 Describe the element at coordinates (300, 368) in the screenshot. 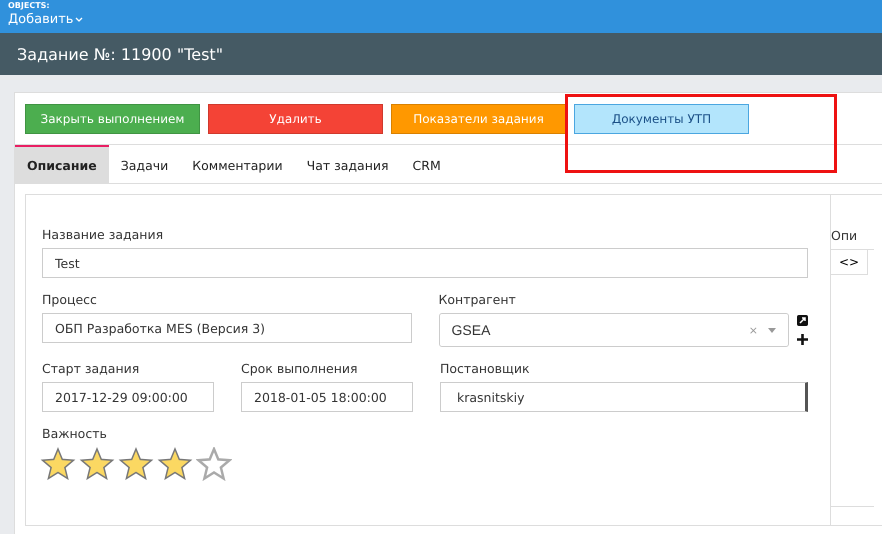

I see `field-label: Срок выполнения` at that location.